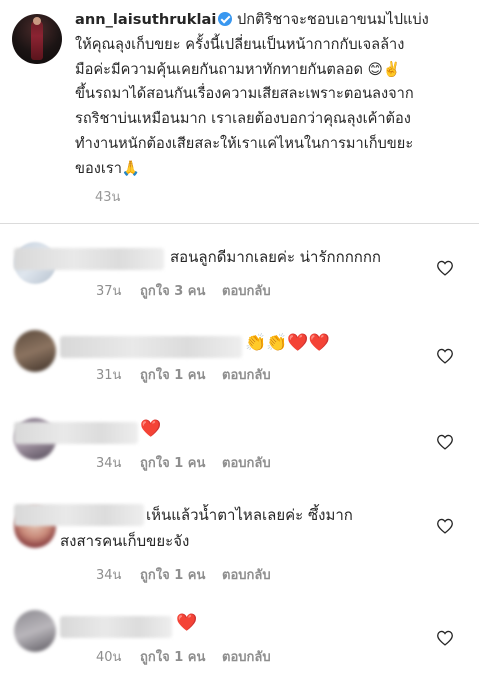 The width and height of the screenshot is (479, 696). I want to click on post-username: ann_laisuthruklai, so click(145, 19).